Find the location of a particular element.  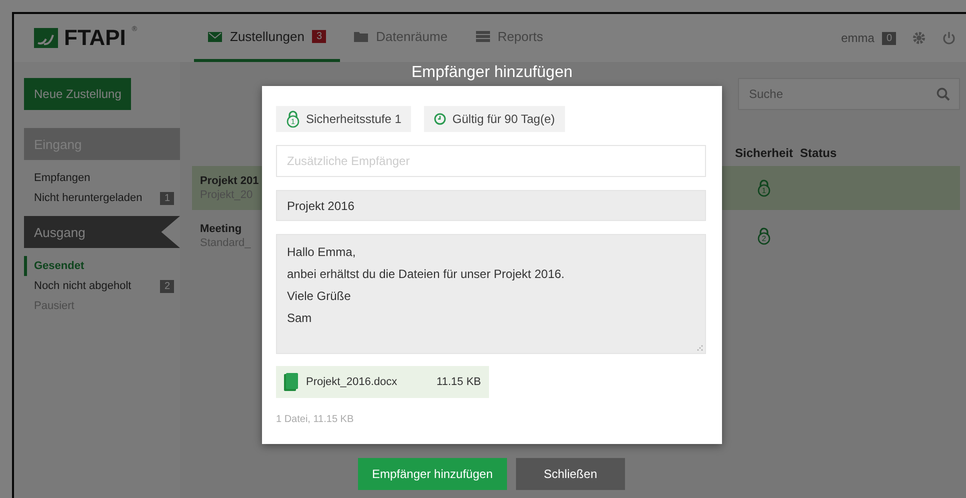

message-field: Hallo Emma, anbei erhältst du die Dateien für unser Projekt 2016. Viele Grüße Sam is located at coordinates (491, 294).